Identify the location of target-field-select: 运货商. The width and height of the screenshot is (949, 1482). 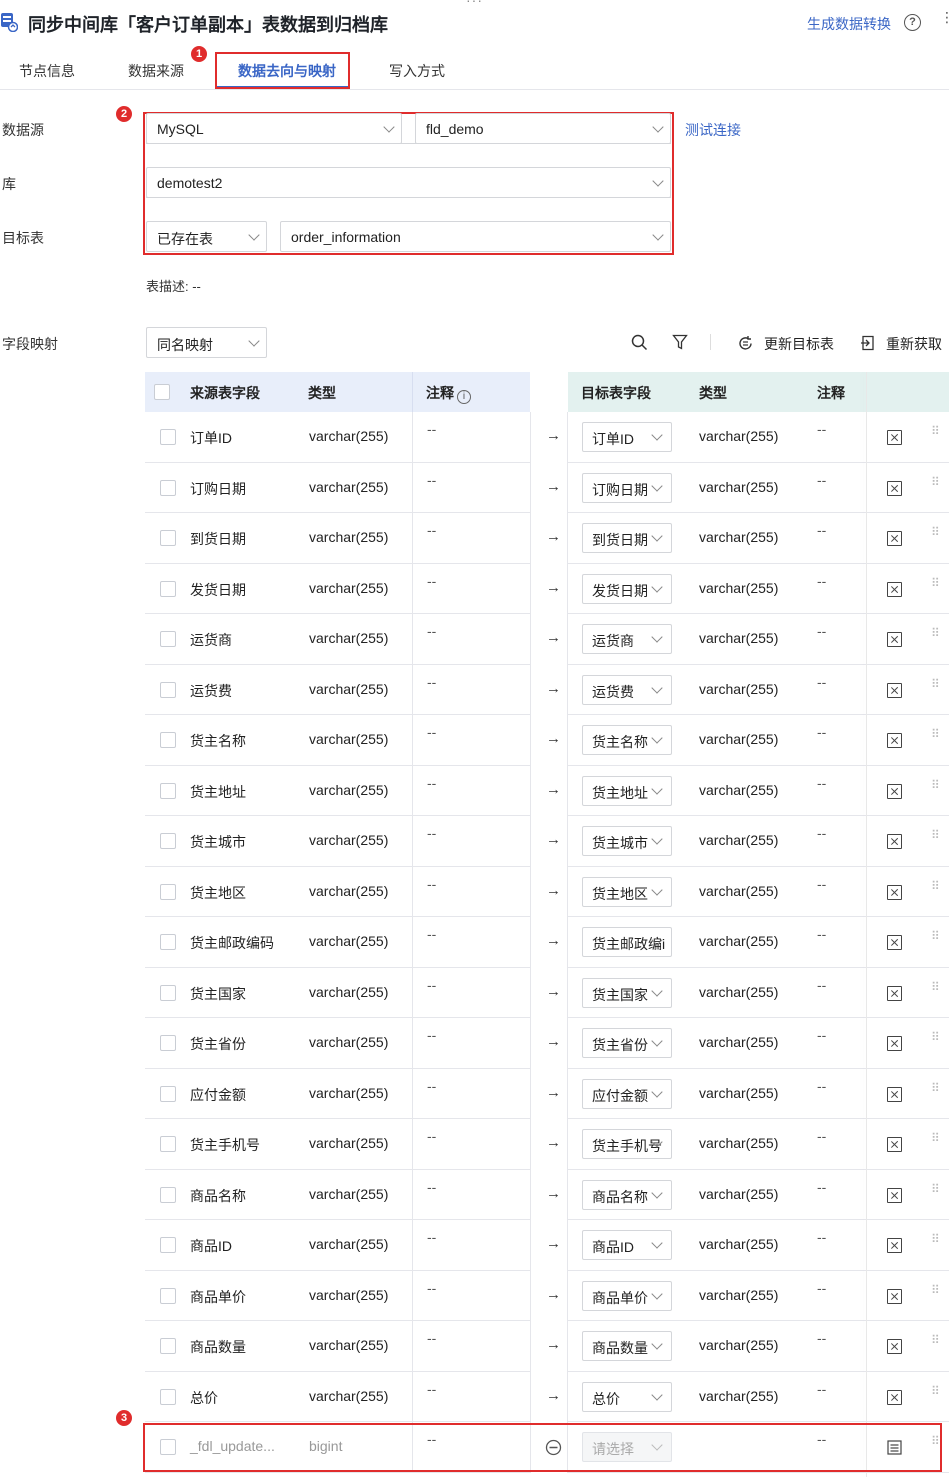
(627, 639).